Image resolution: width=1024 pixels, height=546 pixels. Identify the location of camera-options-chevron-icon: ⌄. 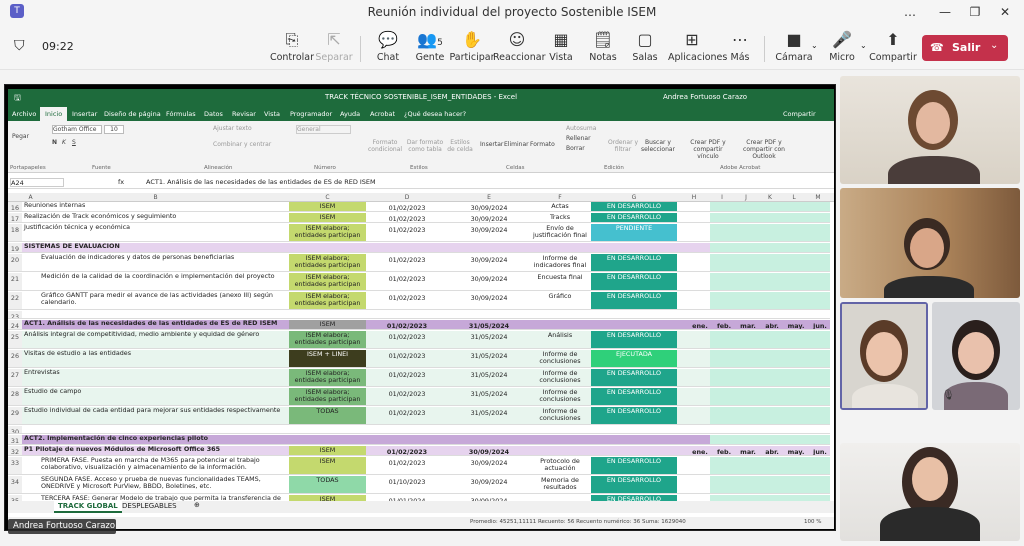
(814, 45).